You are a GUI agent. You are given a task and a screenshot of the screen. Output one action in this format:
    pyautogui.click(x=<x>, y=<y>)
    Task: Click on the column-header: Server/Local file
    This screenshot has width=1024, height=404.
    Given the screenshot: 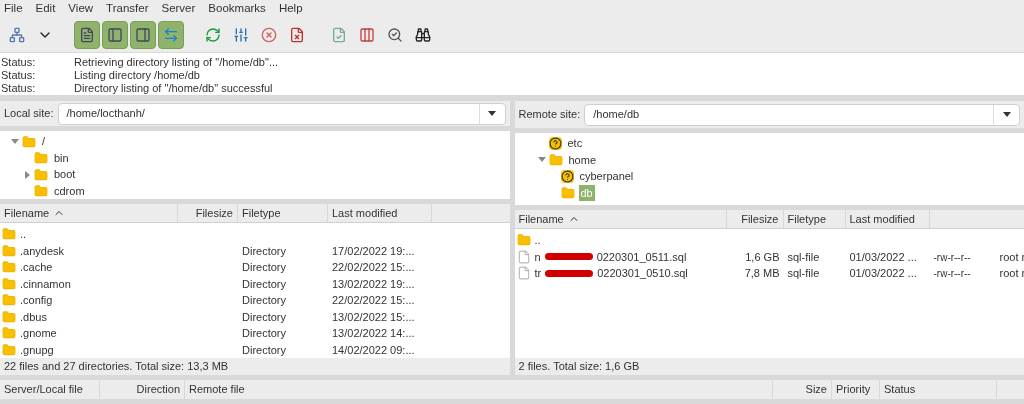 What is the action you would take?
    pyautogui.click(x=50, y=389)
    